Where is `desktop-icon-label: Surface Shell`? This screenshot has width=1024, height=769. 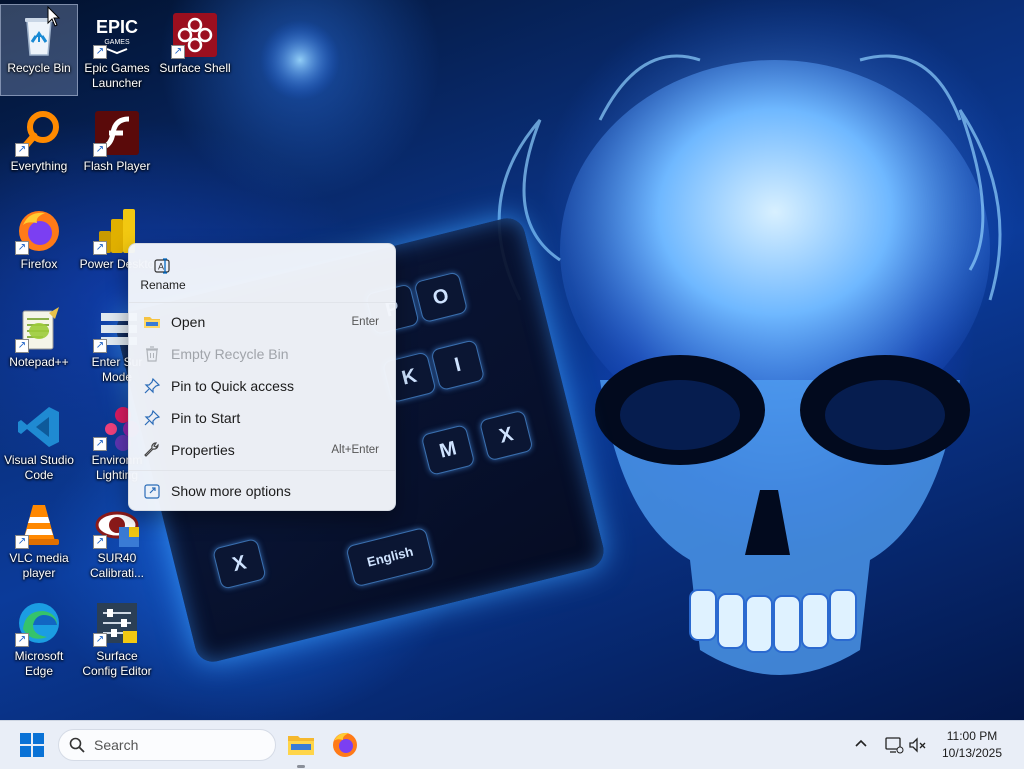 desktop-icon-label: Surface Shell is located at coordinates (195, 68).